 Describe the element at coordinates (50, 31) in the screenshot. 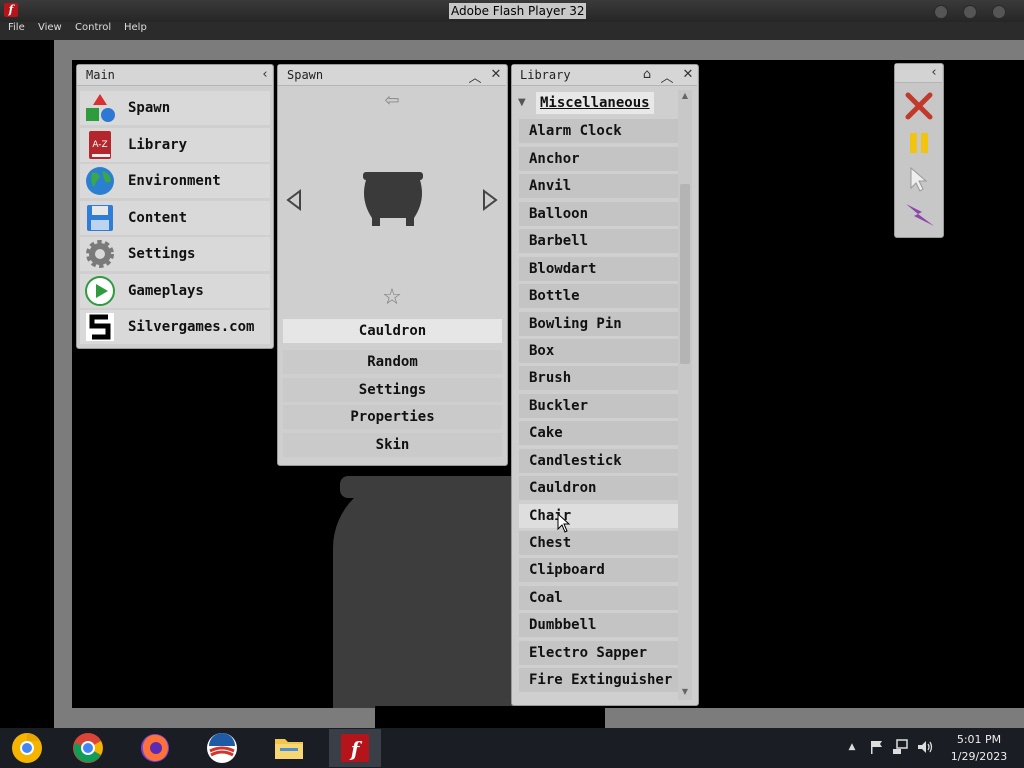

I see `menu-view: View` at that location.